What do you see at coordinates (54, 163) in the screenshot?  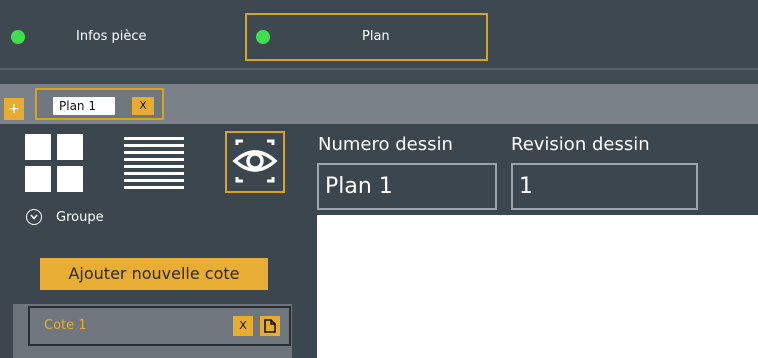 I see `grid-view-icon` at bounding box center [54, 163].